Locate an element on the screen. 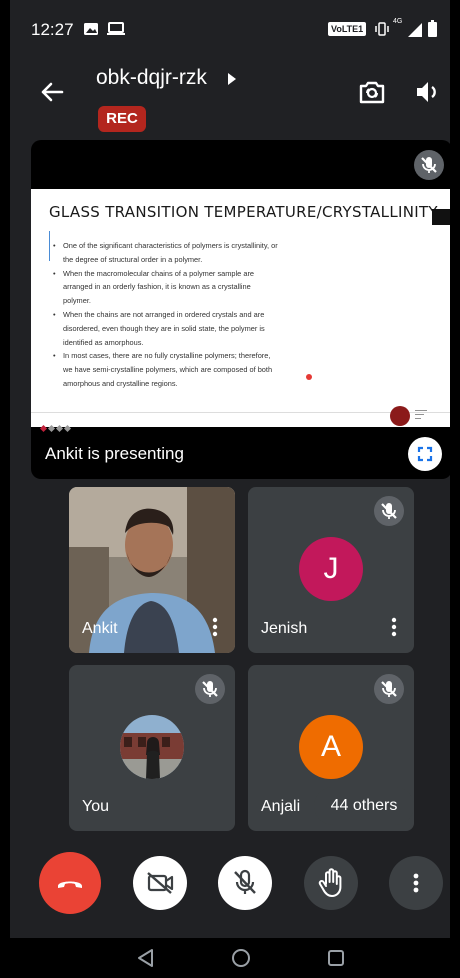 The image size is (460, 978). avatar is located at coordinates (152, 747).